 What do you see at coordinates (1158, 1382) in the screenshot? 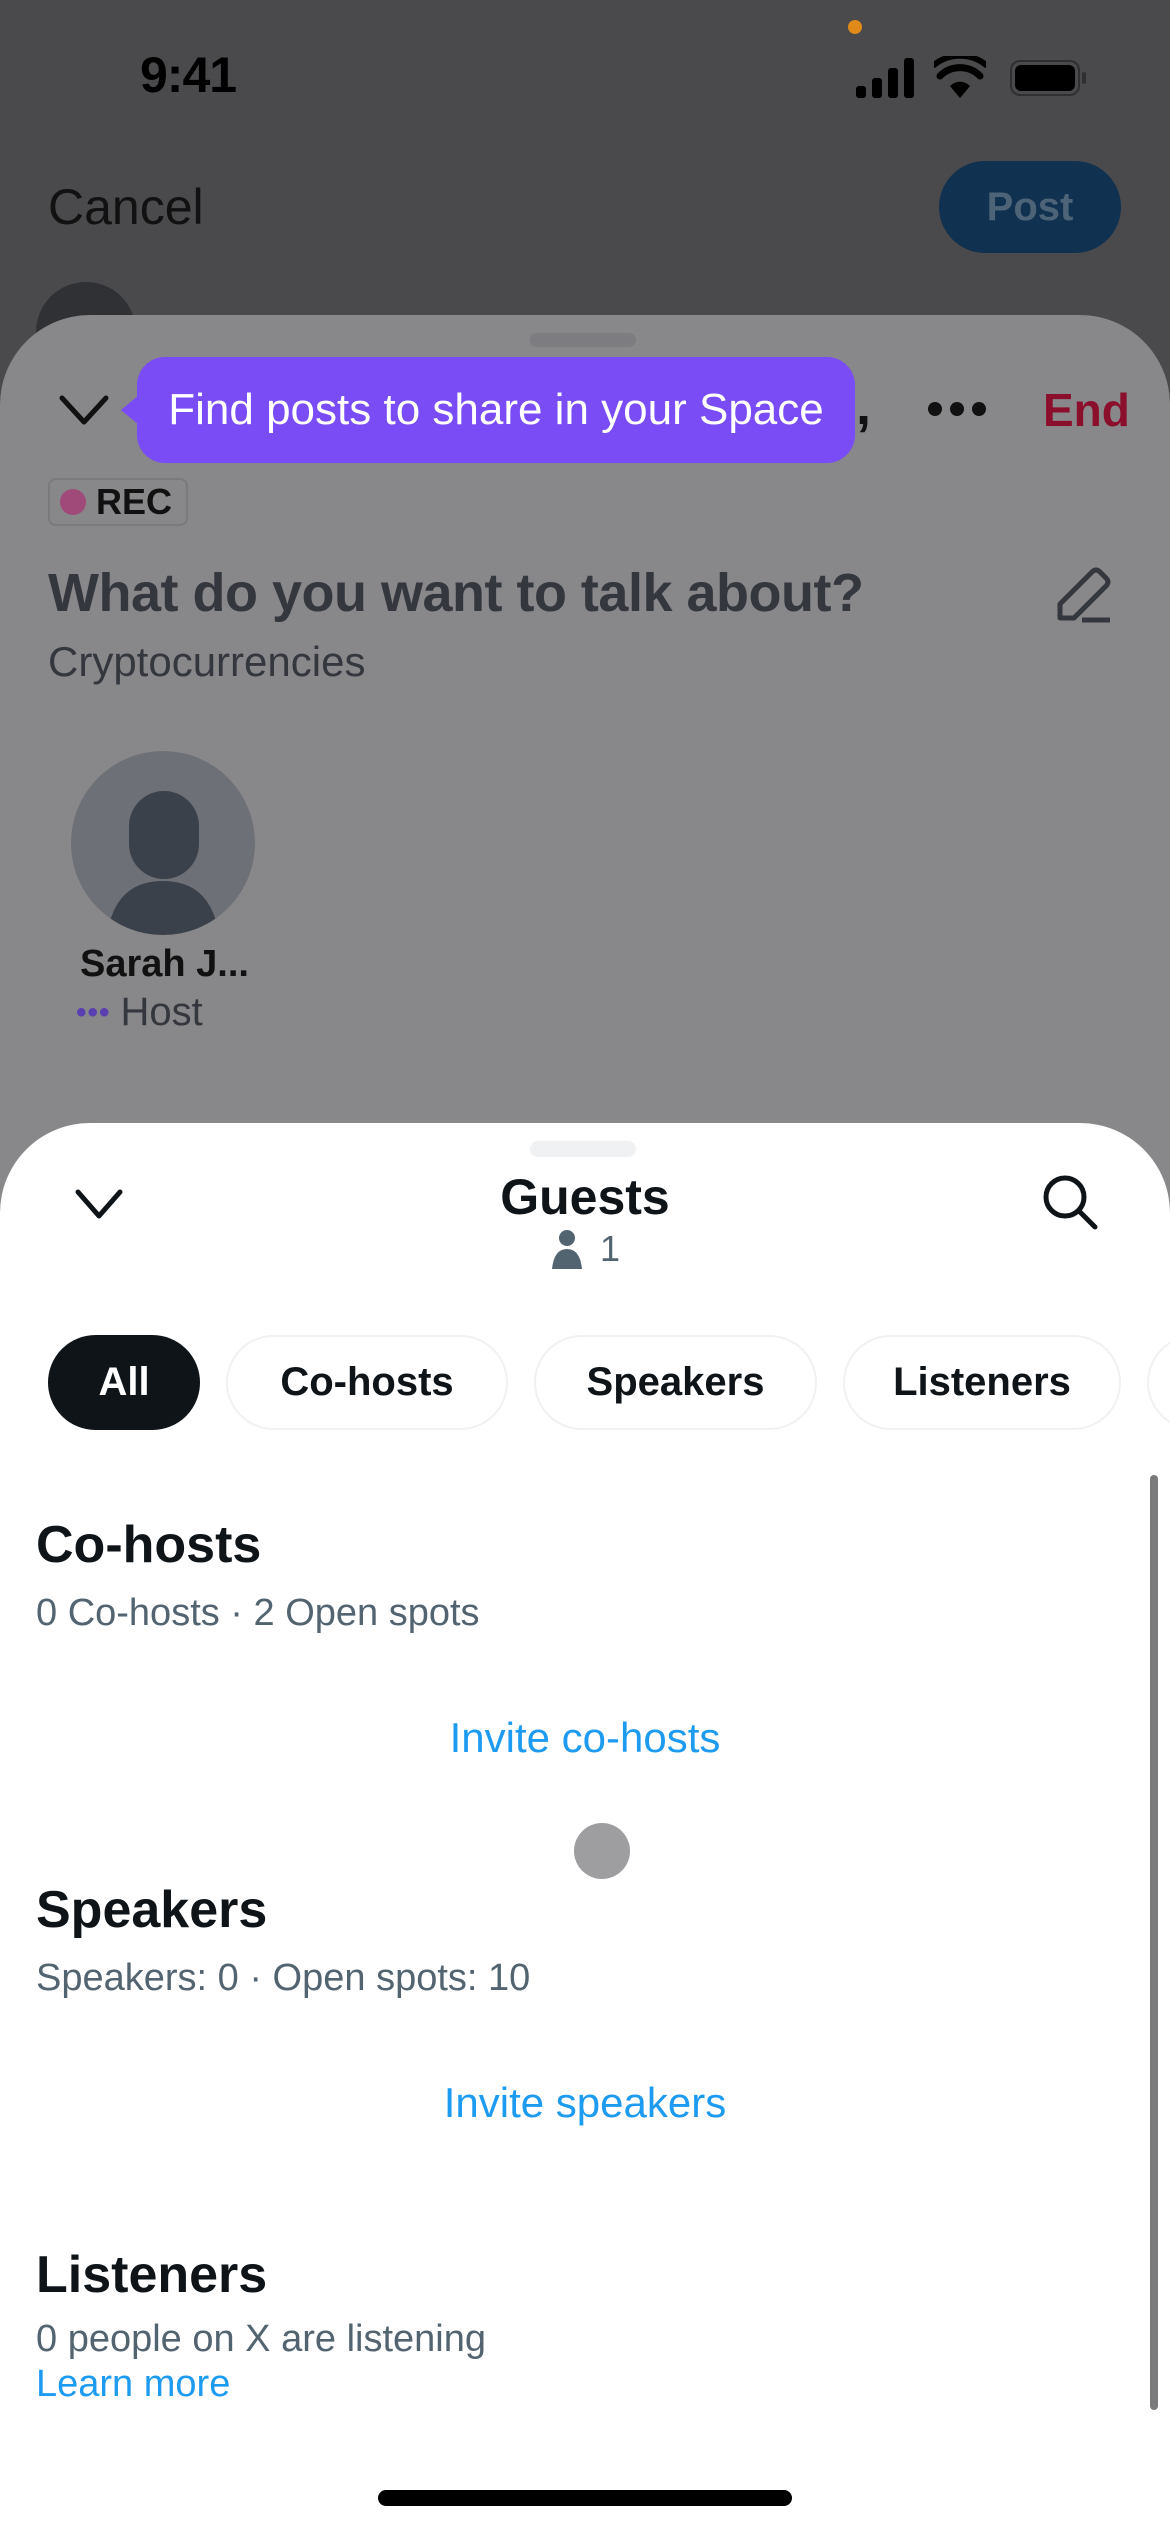
I see `filter-chip-more` at bounding box center [1158, 1382].